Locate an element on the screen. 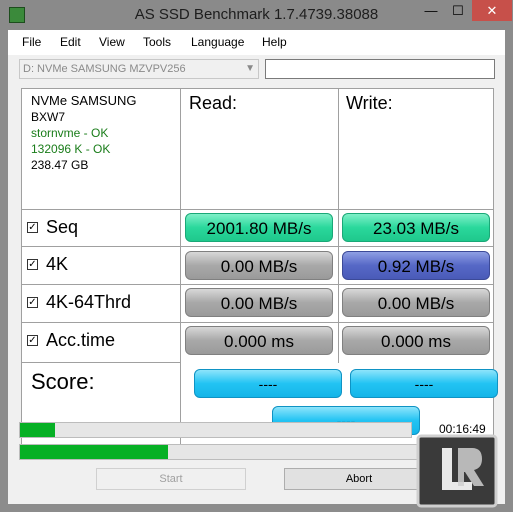 This screenshot has width=513, height=512. menu-help: Help is located at coordinates (274, 42).